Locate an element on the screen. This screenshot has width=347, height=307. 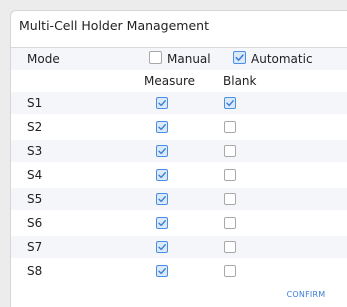
confirm-button: CONFIRM is located at coordinates (306, 294).